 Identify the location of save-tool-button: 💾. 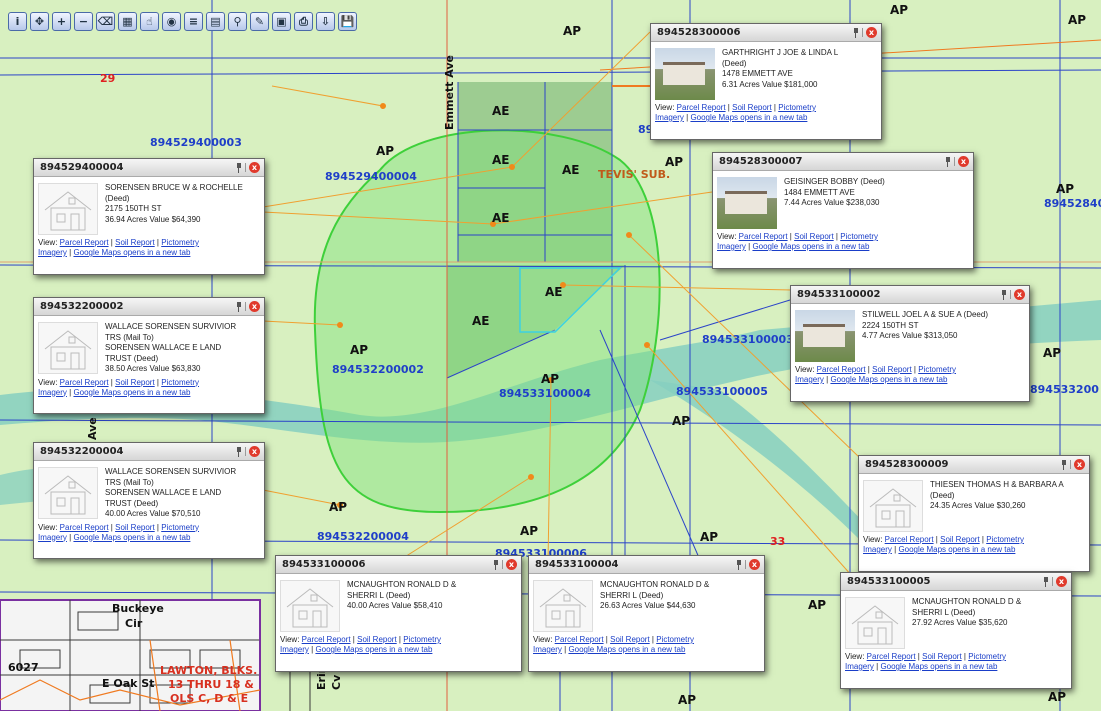
(347, 21).